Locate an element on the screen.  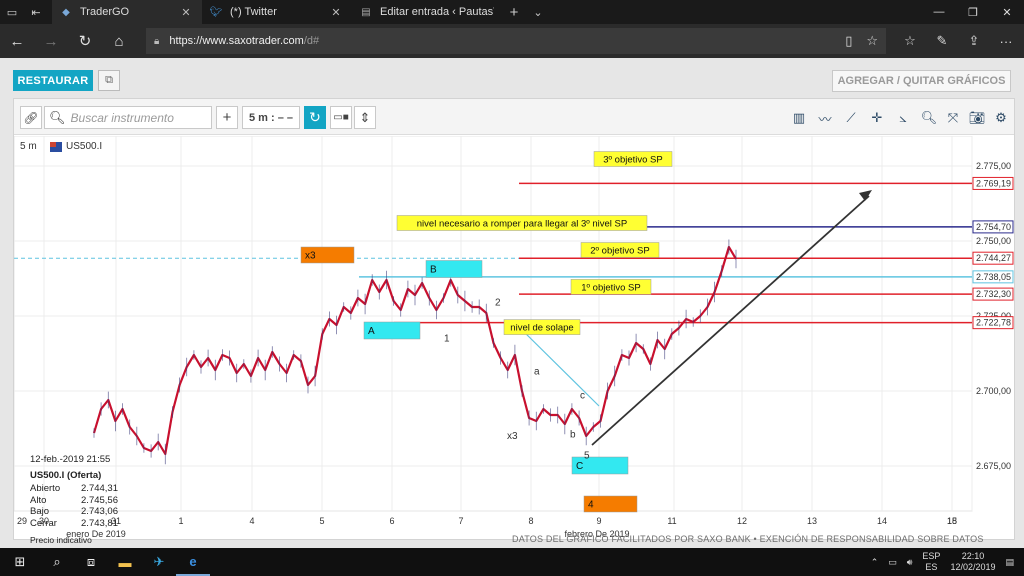
annotation-label: 4 is located at coordinates (591, 505).